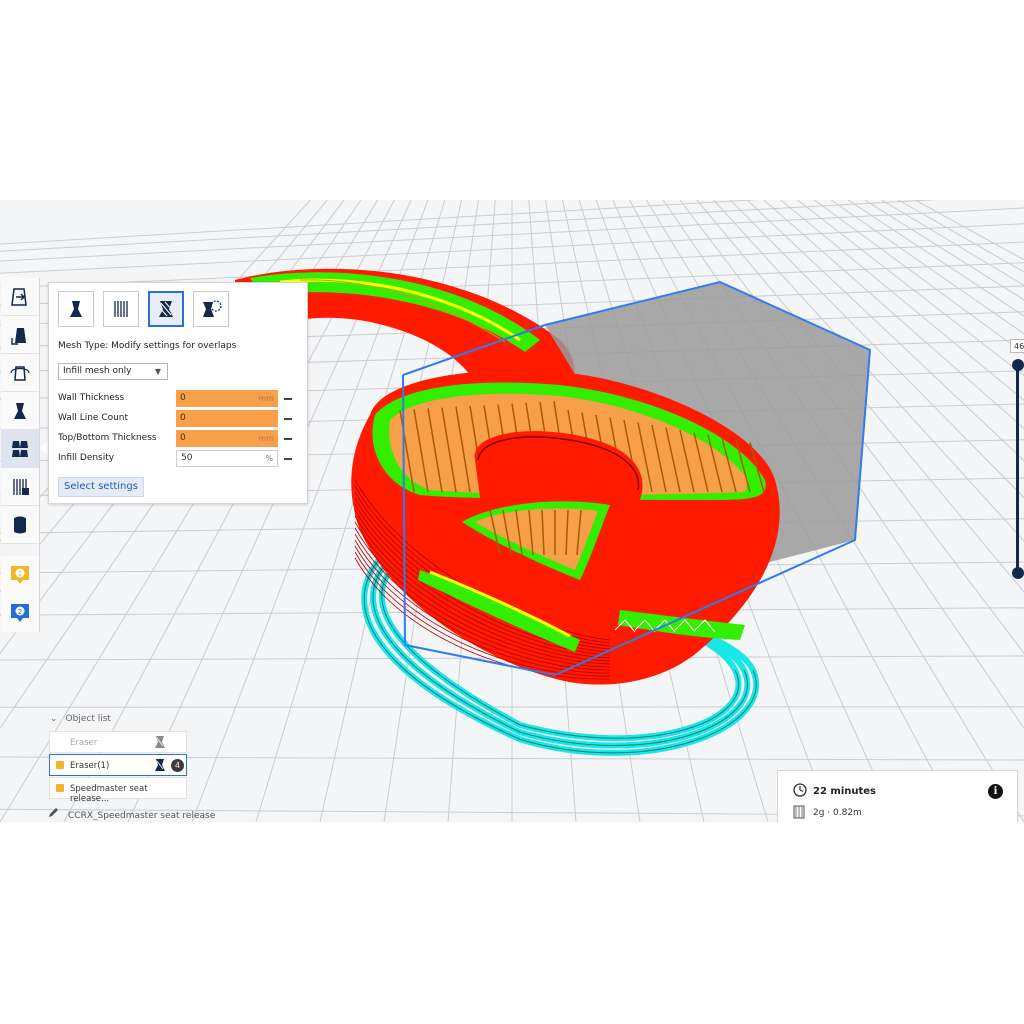  I want to click on per-model-settings-button, so click(20, 449).